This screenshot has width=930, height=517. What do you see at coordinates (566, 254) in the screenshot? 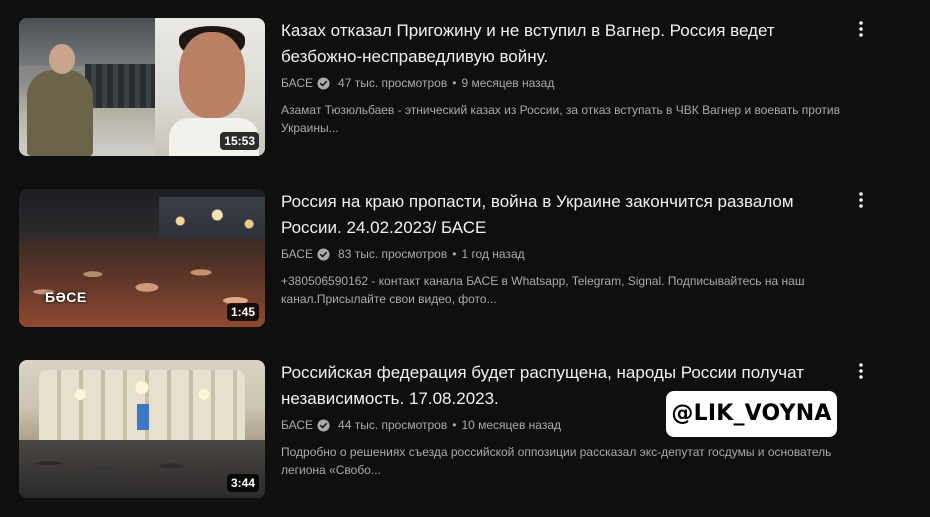
I see `video-meta: БАСЕ 83 тыс. просмотров • 1 год назад` at bounding box center [566, 254].